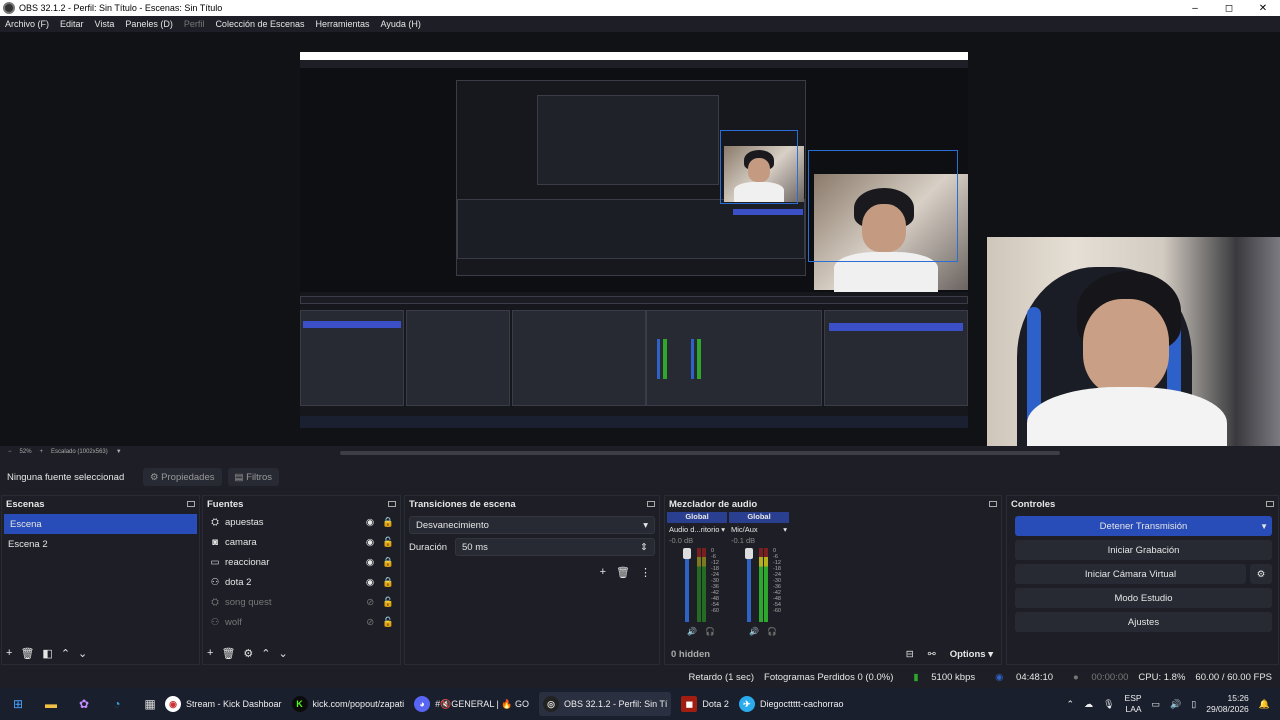  Describe the element at coordinates (301, 562) in the screenshot. I see `source-row: ▭ reaccionar ◉ 🔒` at that location.